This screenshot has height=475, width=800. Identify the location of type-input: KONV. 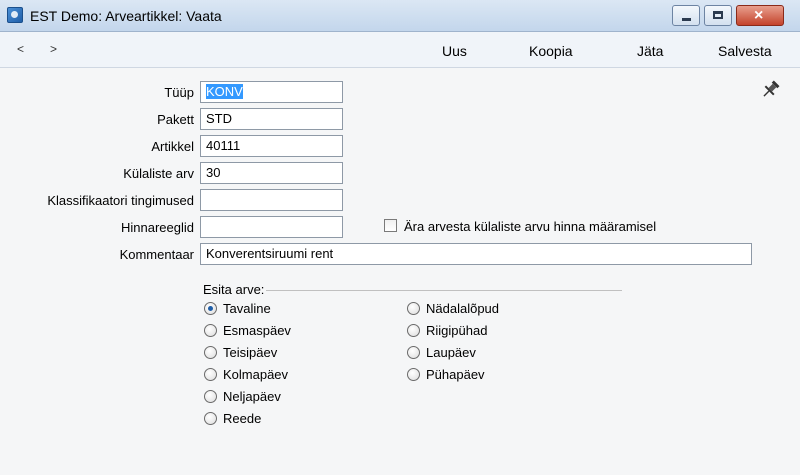
(271, 92).